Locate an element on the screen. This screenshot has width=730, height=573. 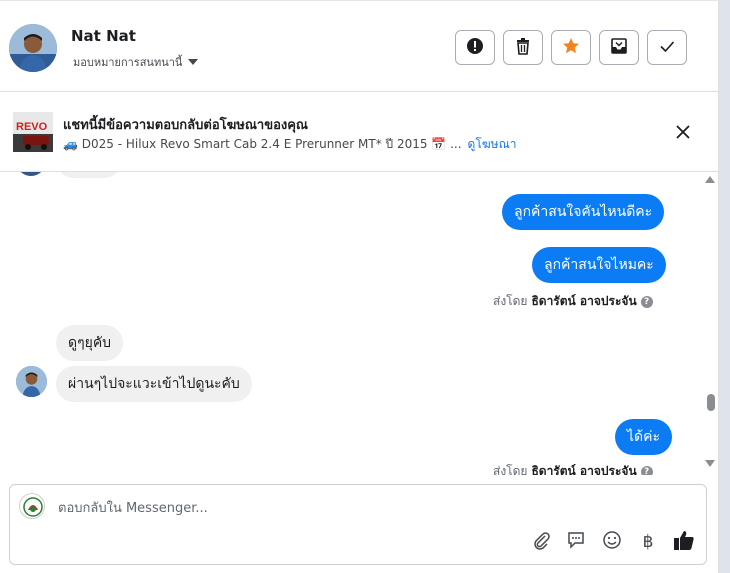
like-button is located at coordinates (684, 542).